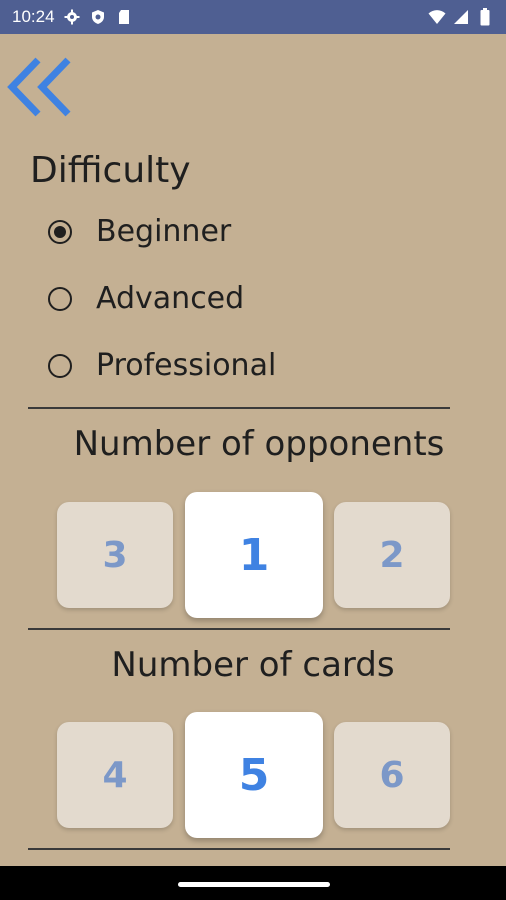  I want to click on status-icons-right, so click(461, 17).